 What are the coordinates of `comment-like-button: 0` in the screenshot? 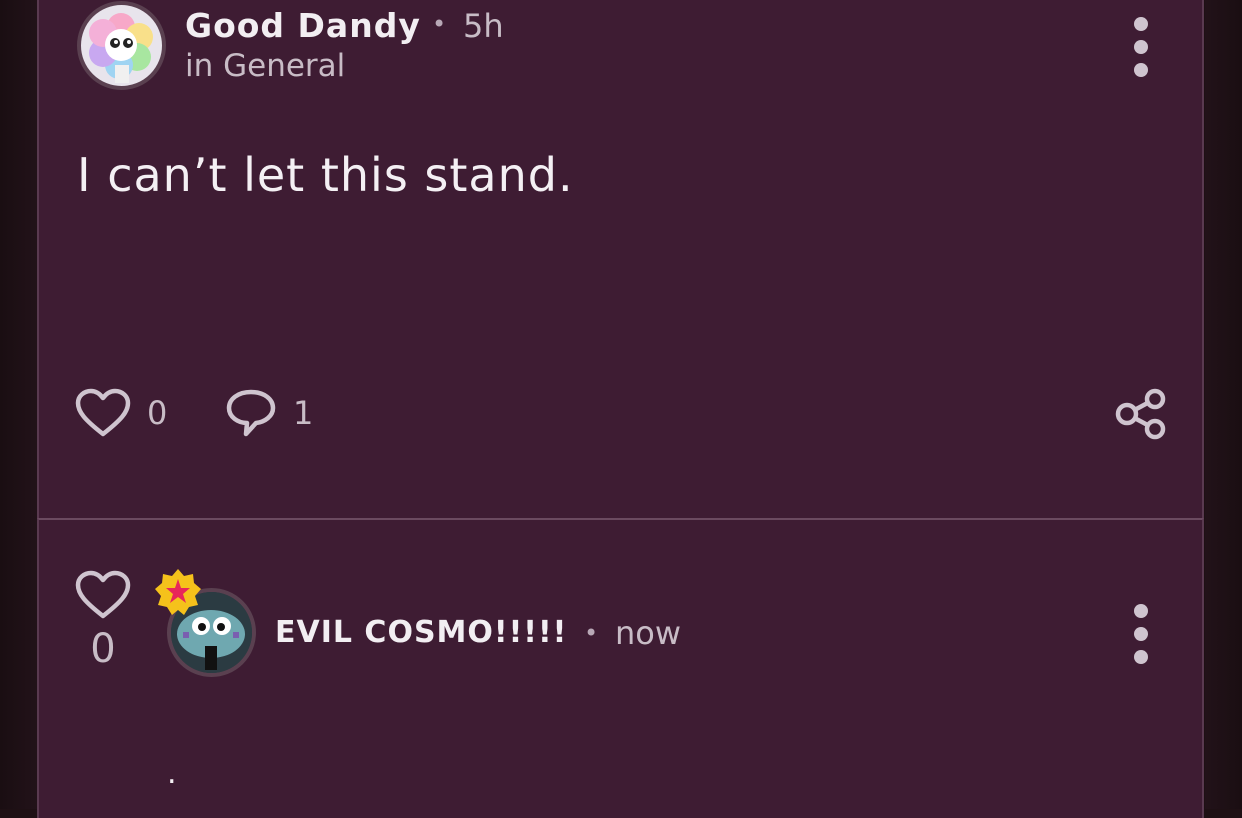 It's located at (103, 621).